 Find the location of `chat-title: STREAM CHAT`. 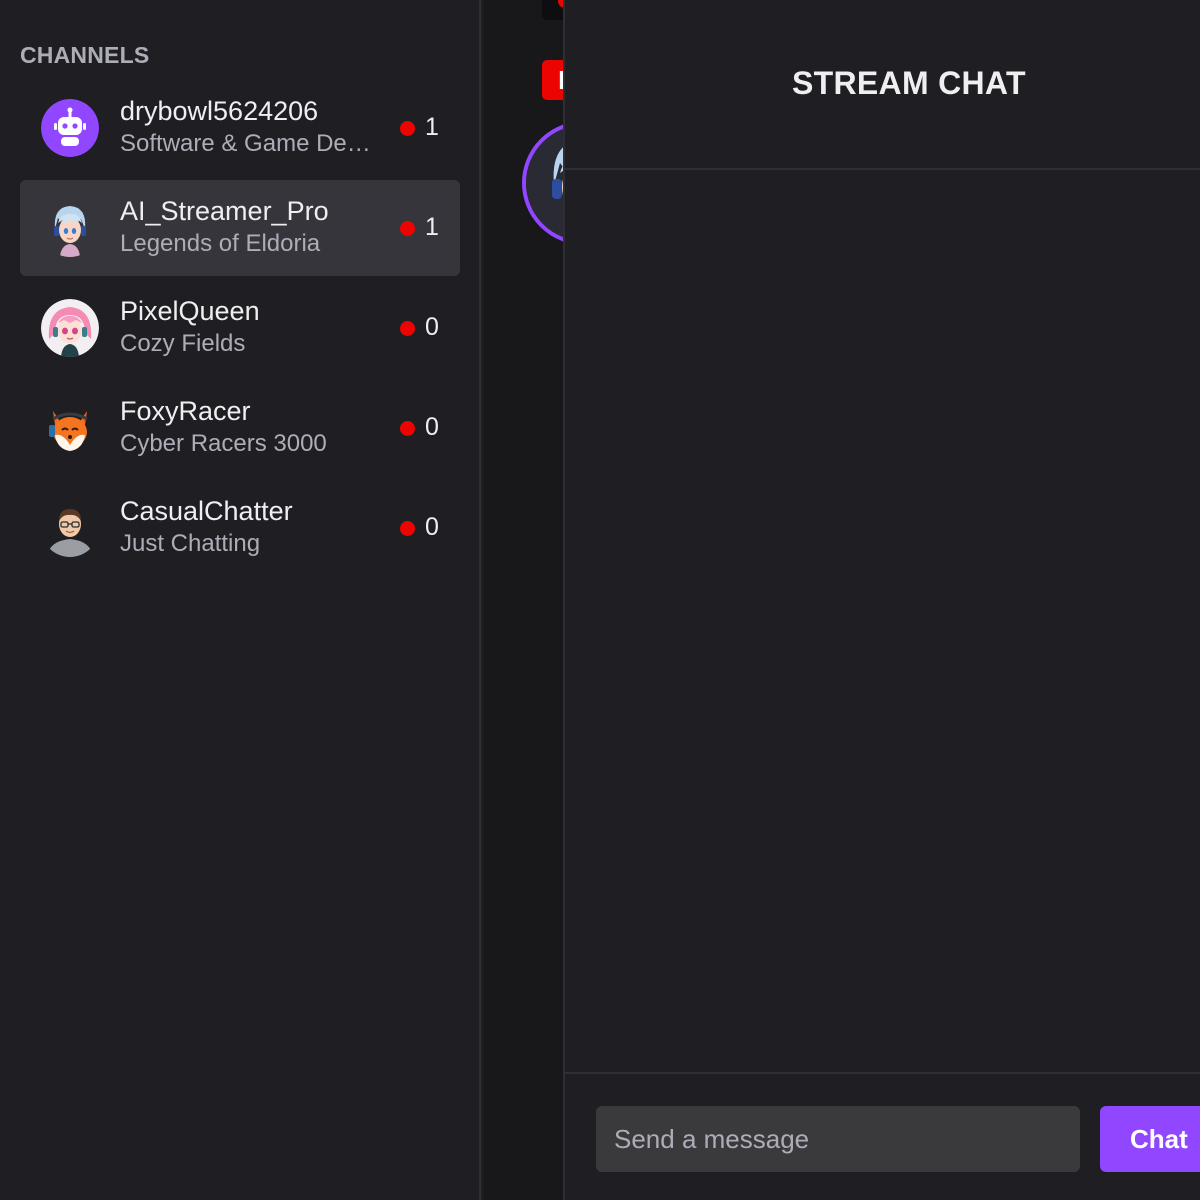

chat-title: STREAM CHAT is located at coordinates (909, 83).